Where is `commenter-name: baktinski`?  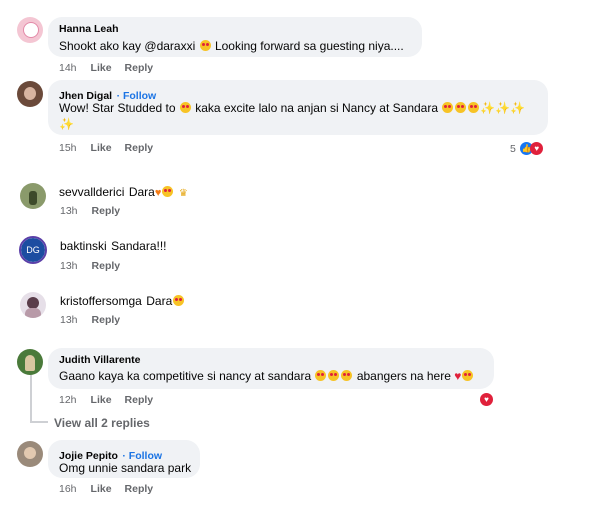 commenter-name: baktinski is located at coordinates (83, 246).